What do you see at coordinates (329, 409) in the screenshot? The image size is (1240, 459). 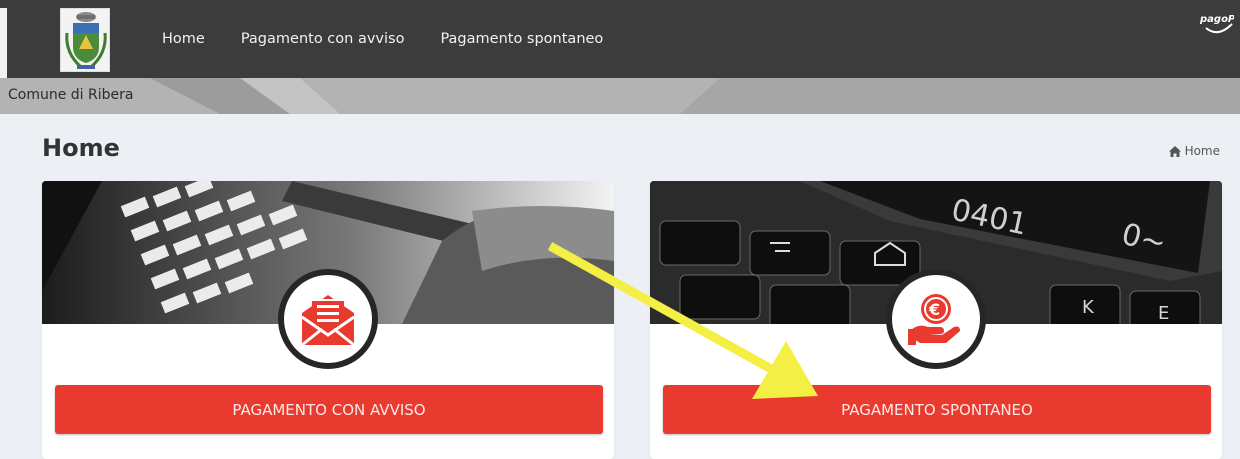 I see `pagamento-con-avviso-button: PAGAMENTO CON AVVISO` at bounding box center [329, 409].